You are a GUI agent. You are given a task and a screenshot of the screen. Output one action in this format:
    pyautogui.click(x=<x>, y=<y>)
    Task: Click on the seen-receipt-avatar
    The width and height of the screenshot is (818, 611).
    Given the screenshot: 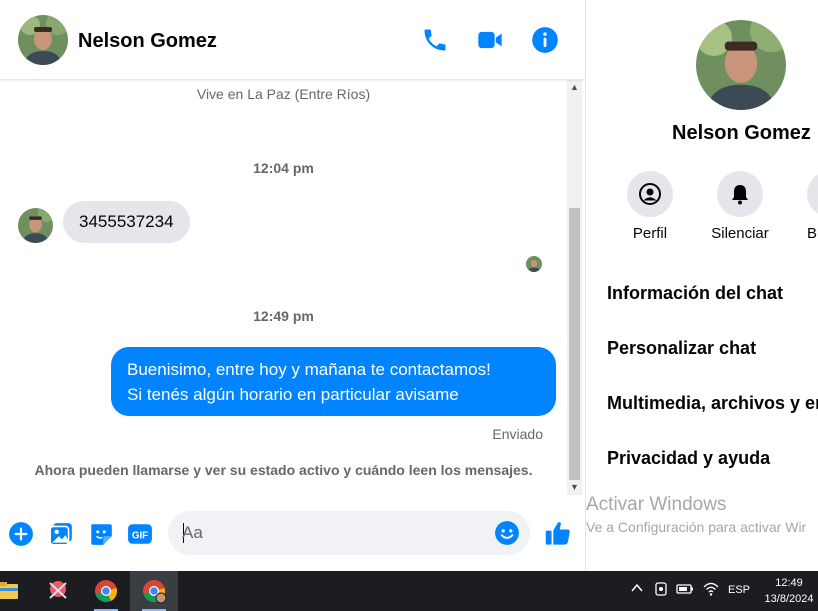 What is the action you would take?
    pyautogui.click(x=534, y=264)
    